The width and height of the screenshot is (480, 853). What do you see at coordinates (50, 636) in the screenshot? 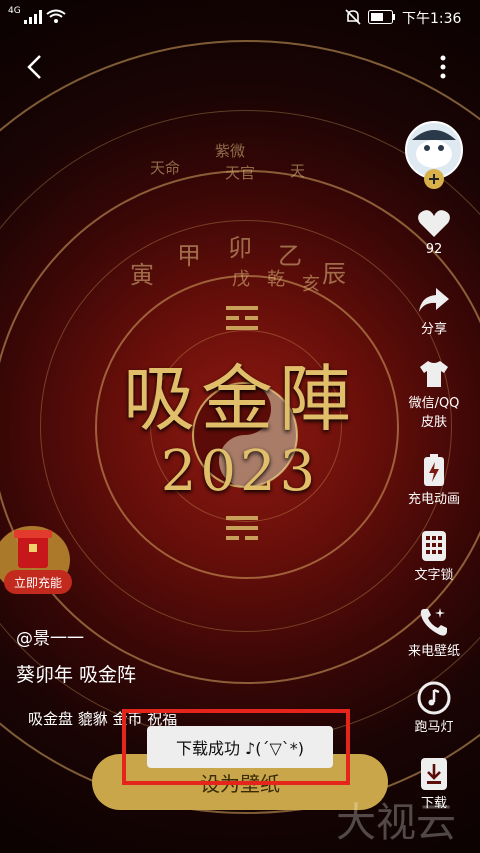
I see `post-author: @景一一` at bounding box center [50, 636].